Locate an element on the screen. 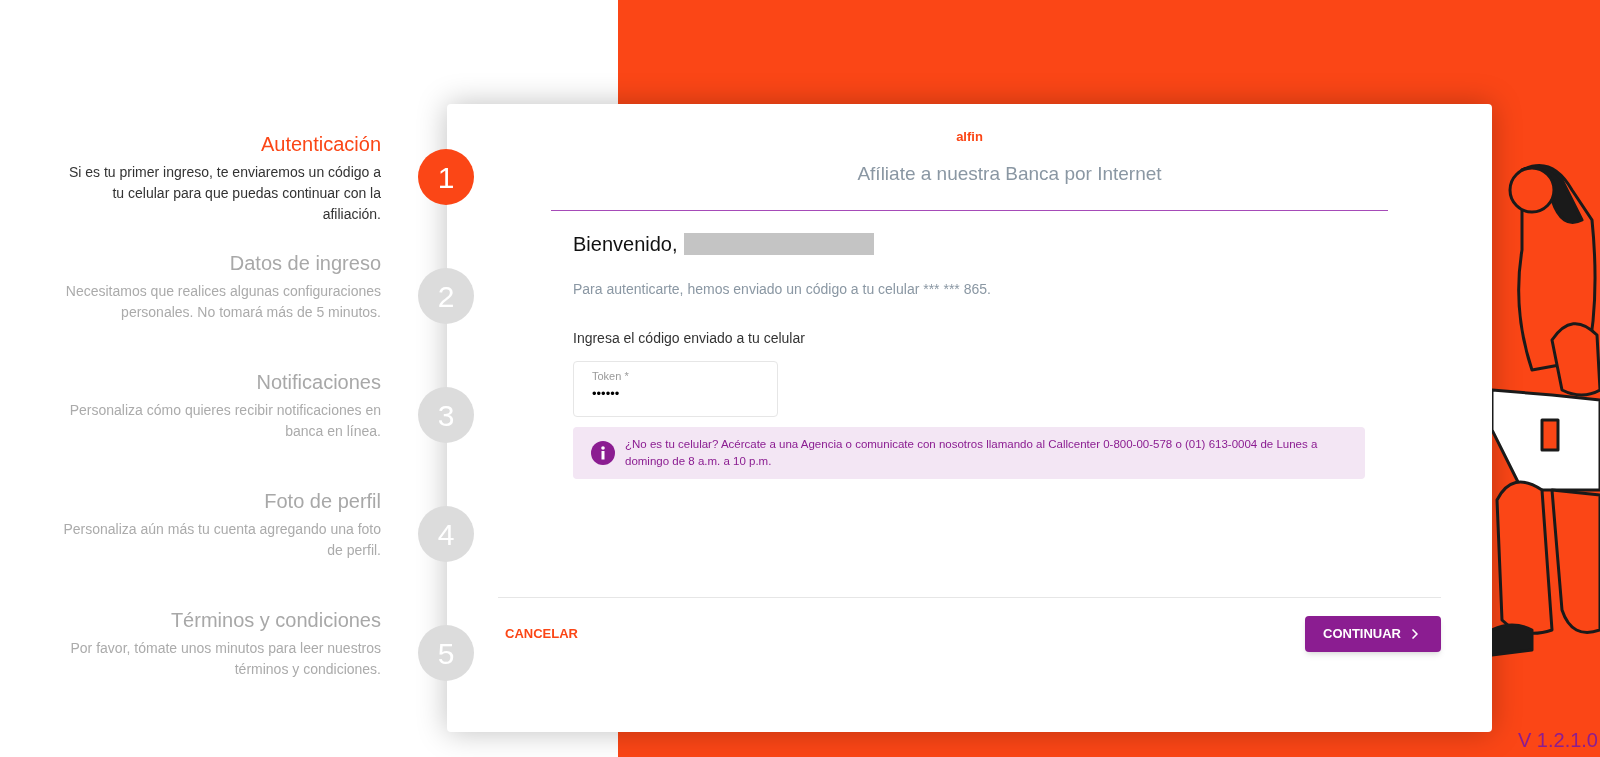 The image size is (1600, 757). continue-button: CONTINUAR is located at coordinates (1373, 634).